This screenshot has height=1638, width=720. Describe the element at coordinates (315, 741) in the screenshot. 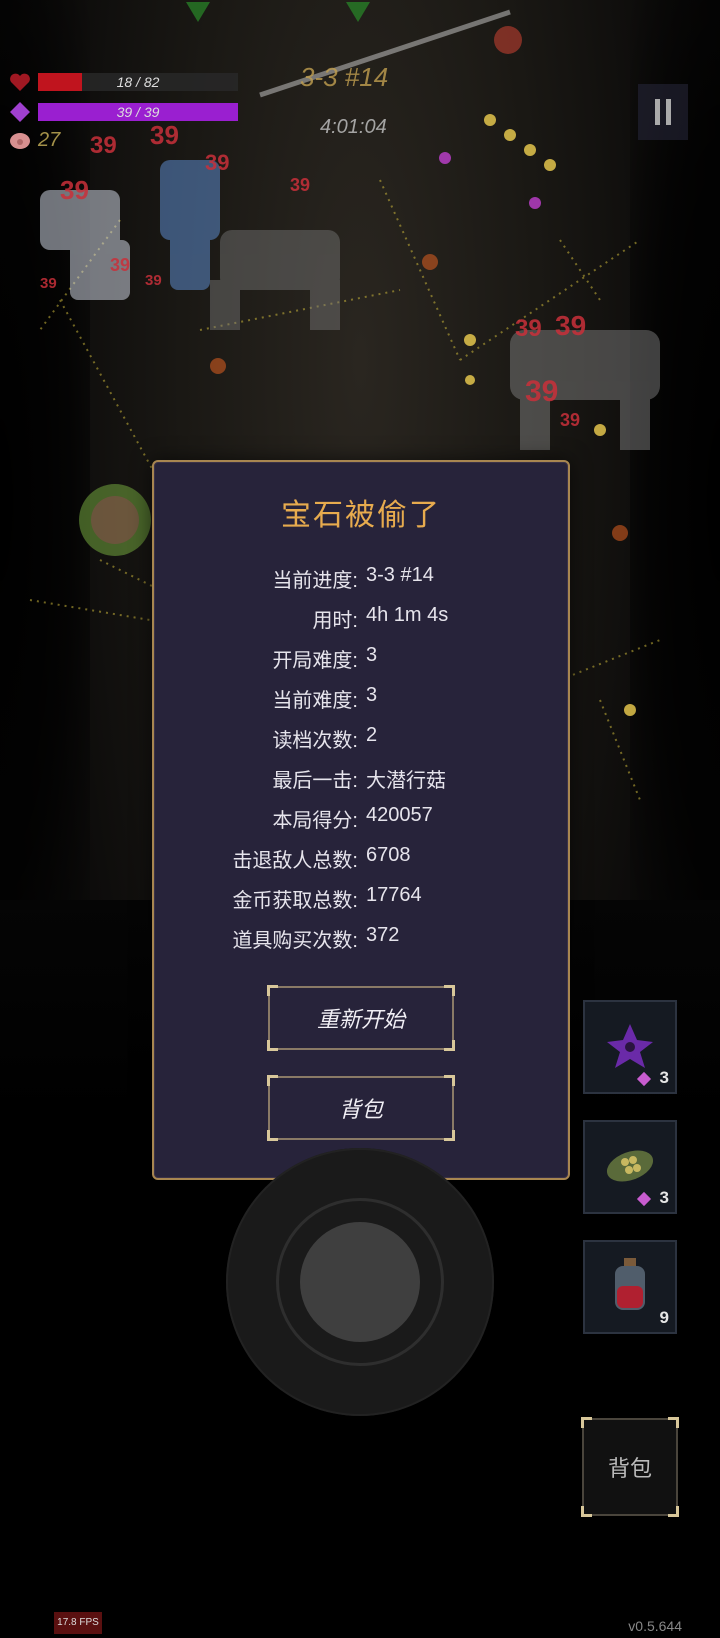

I see `stat-label: 读档次数:` at that location.